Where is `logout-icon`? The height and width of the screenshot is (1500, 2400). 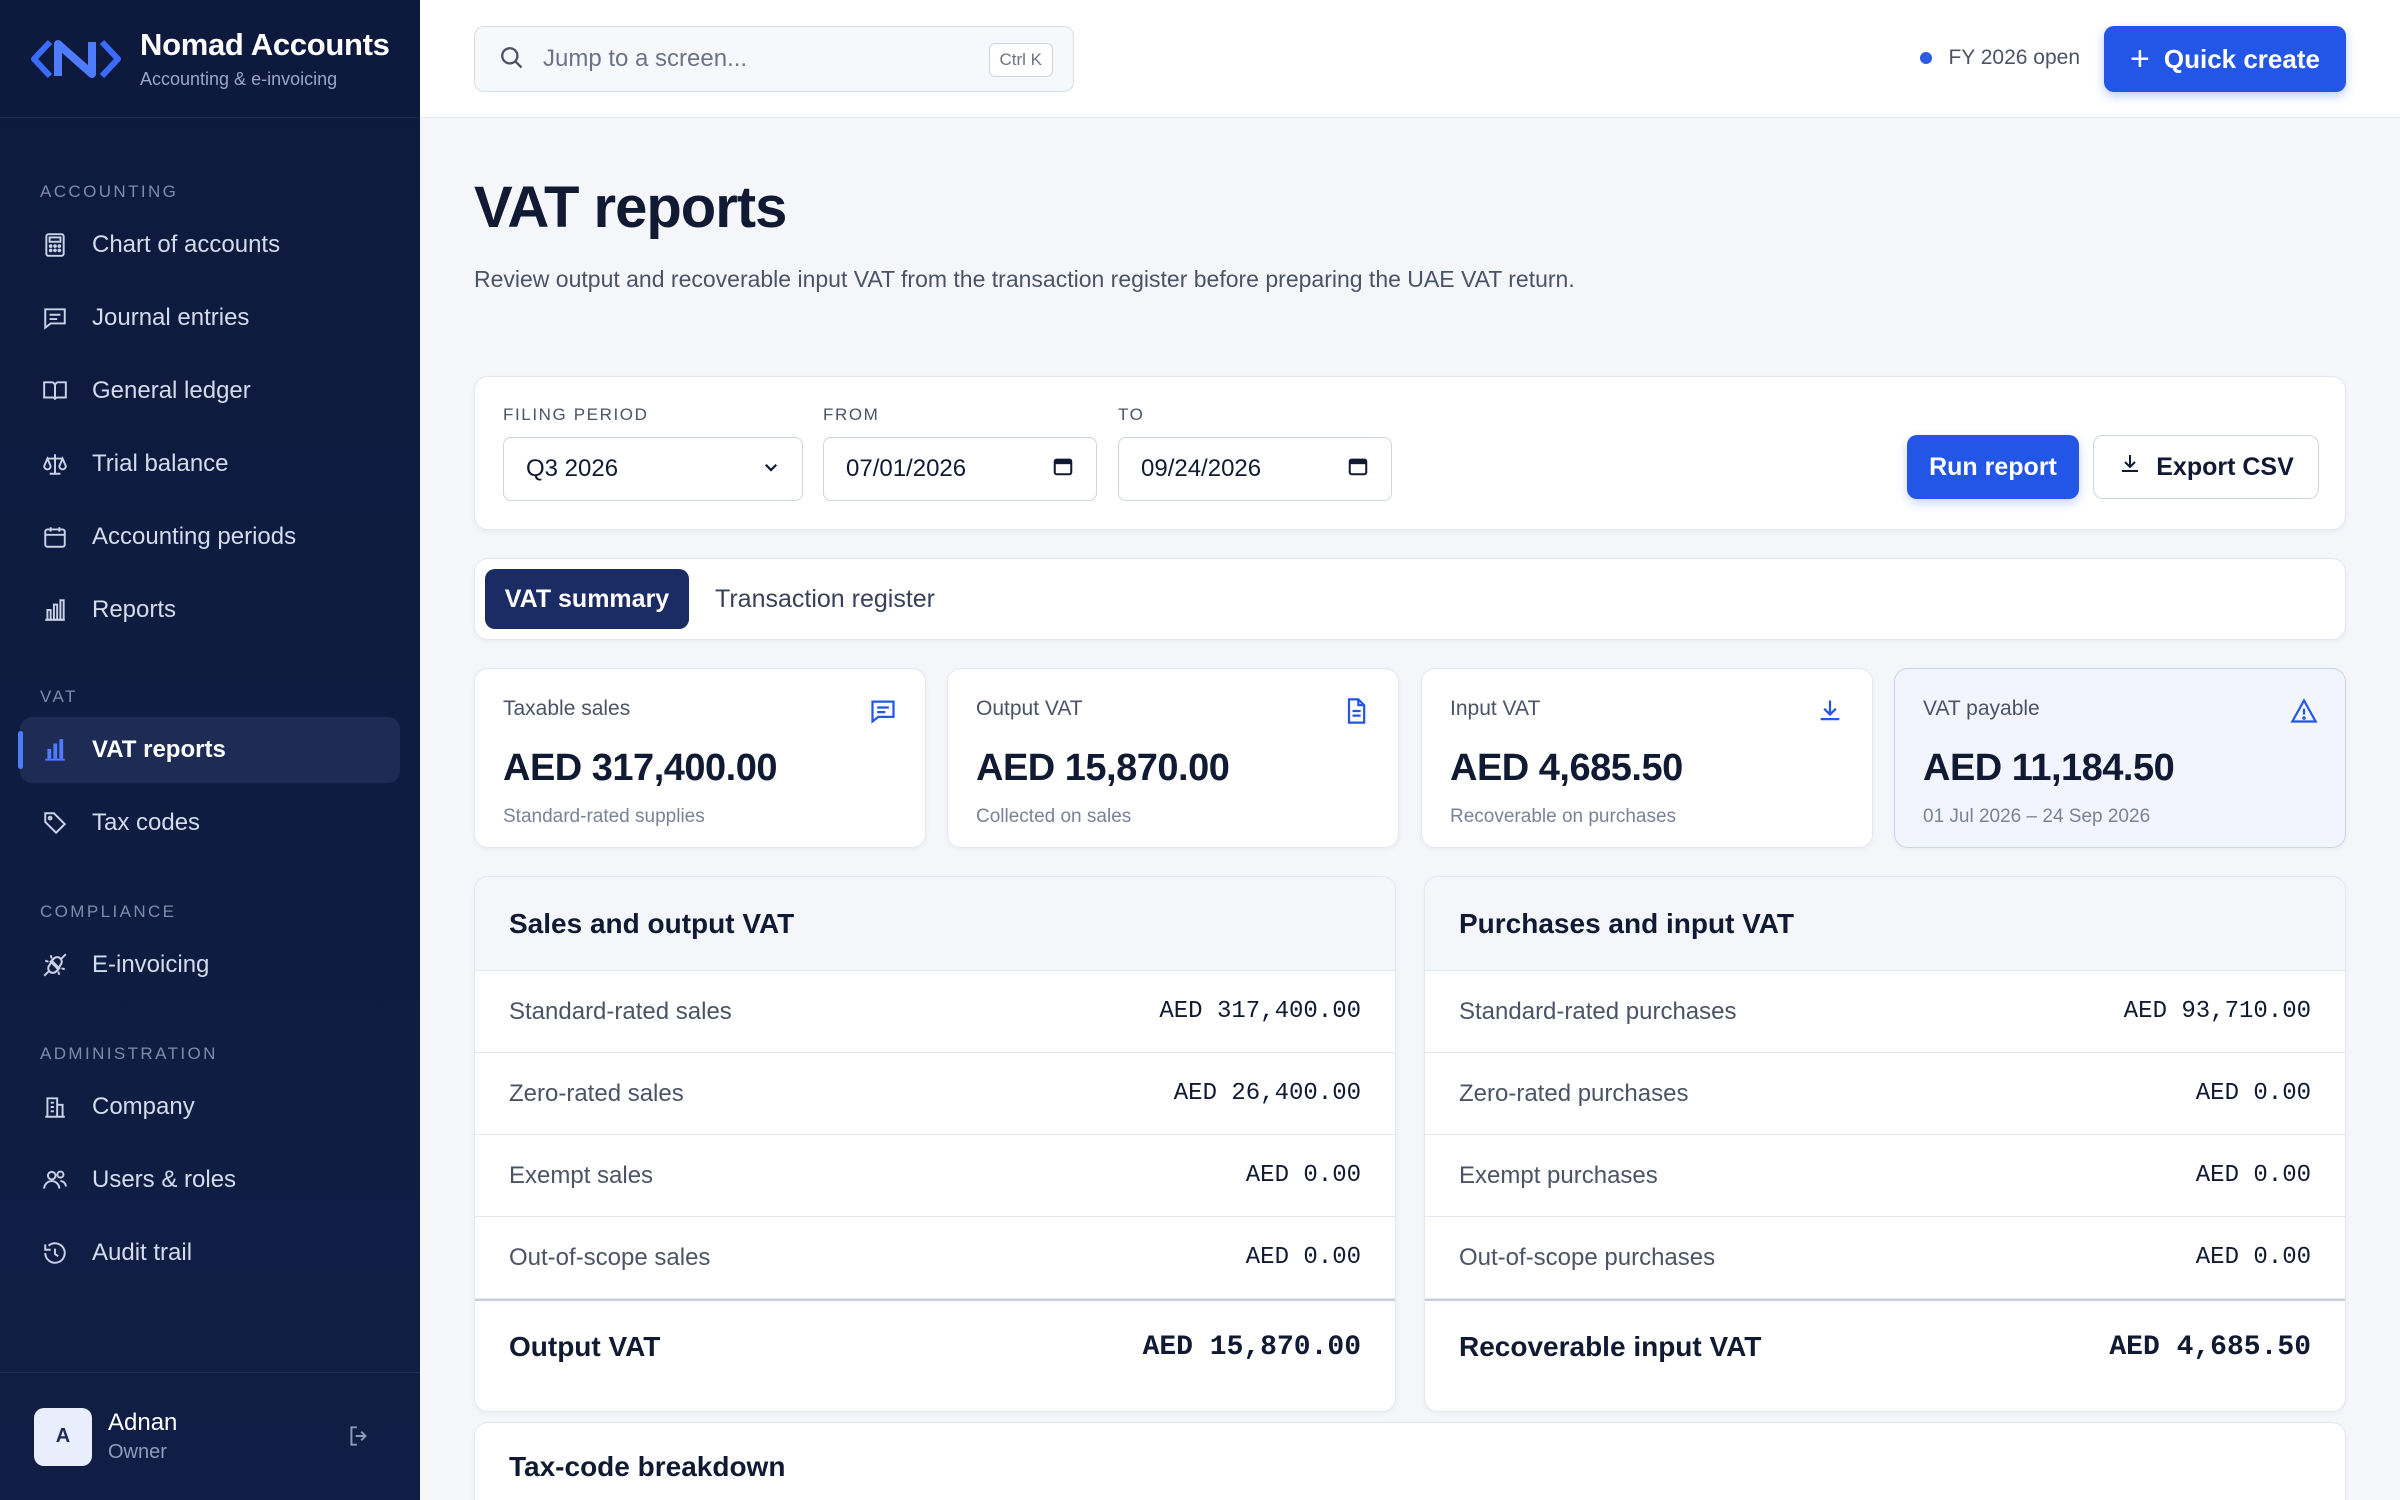 logout-icon is located at coordinates (360, 1437).